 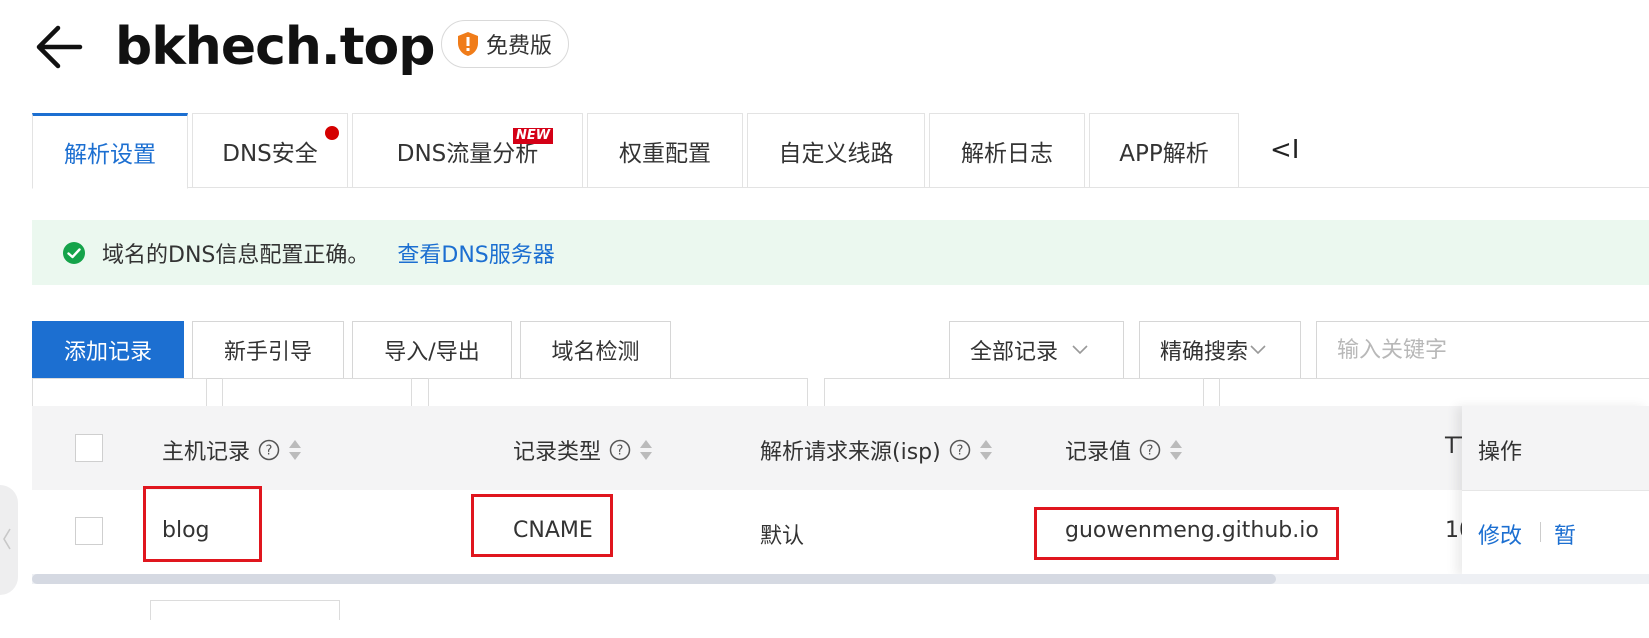 I want to click on badge-label: 免费版, so click(x=519, y=46).